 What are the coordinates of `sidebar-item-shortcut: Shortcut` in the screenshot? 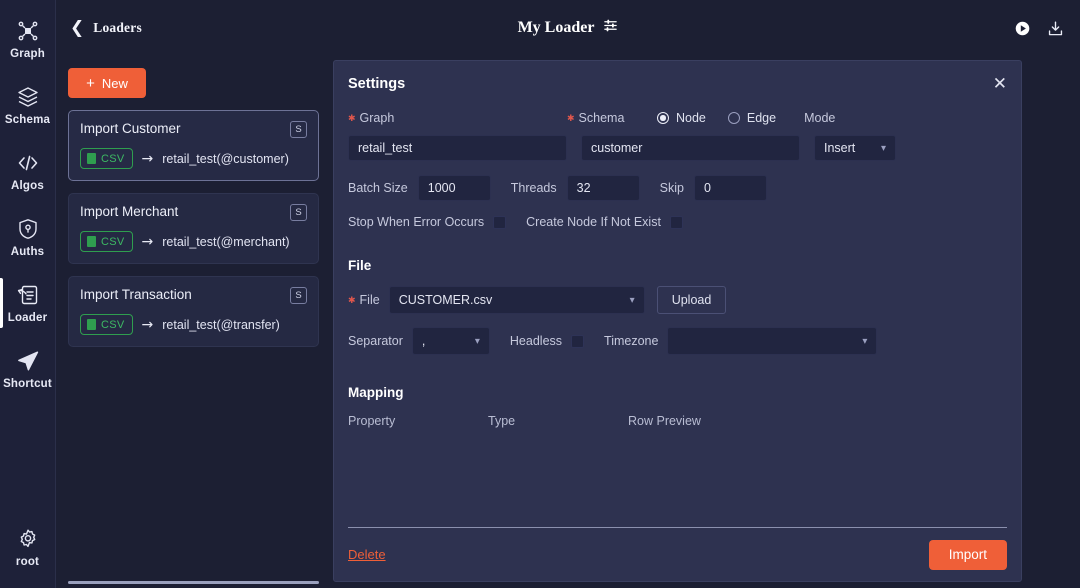 It's located at (28, 369).